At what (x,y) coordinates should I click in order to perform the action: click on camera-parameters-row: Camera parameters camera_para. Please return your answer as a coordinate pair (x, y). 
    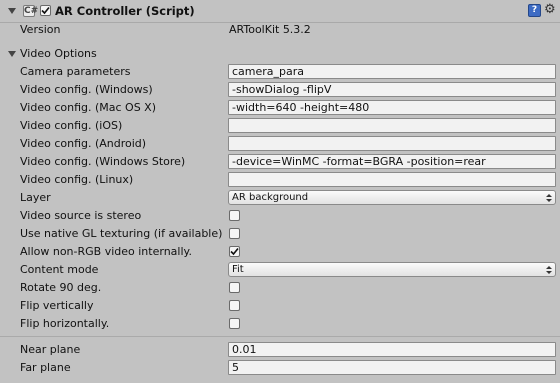
    Looking at the image, I should click on (280, 72).